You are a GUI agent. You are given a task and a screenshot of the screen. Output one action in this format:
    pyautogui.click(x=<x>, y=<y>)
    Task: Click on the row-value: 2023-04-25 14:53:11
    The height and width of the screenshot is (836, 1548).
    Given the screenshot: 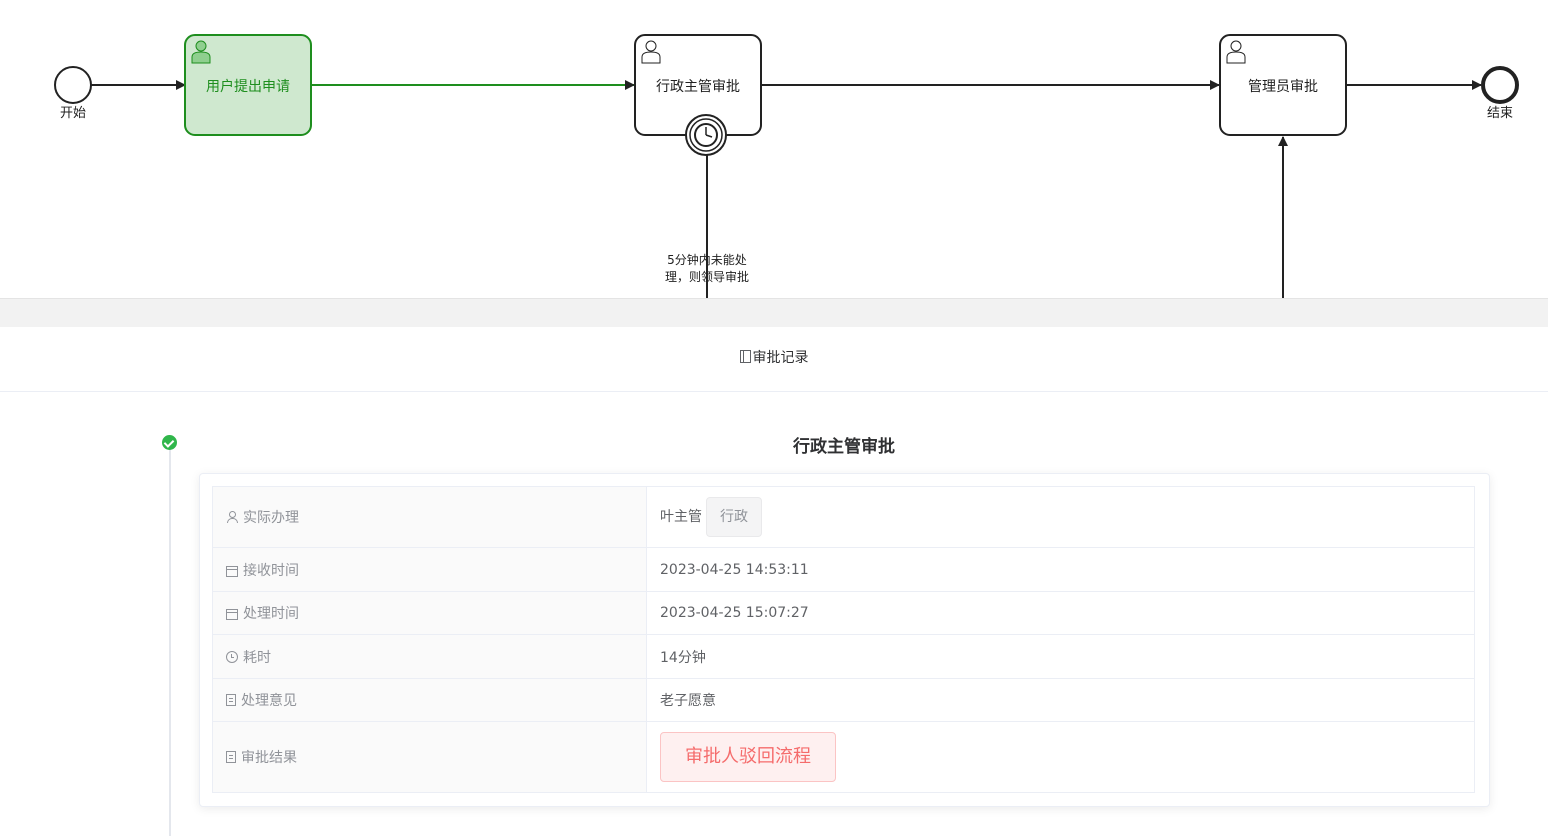 What is the action you would take?
    pyautogui.click(x=1060, y=569)
    